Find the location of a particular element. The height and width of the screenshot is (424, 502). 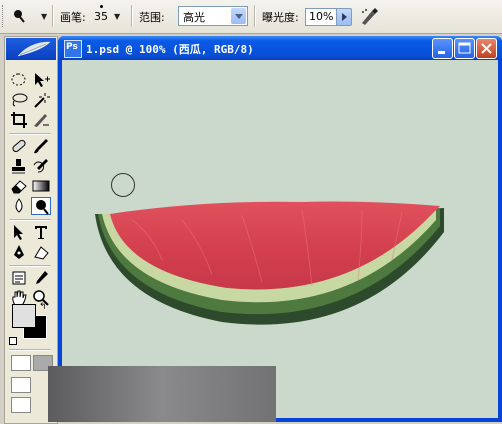

type-icon is located at coordinates (41, 232).